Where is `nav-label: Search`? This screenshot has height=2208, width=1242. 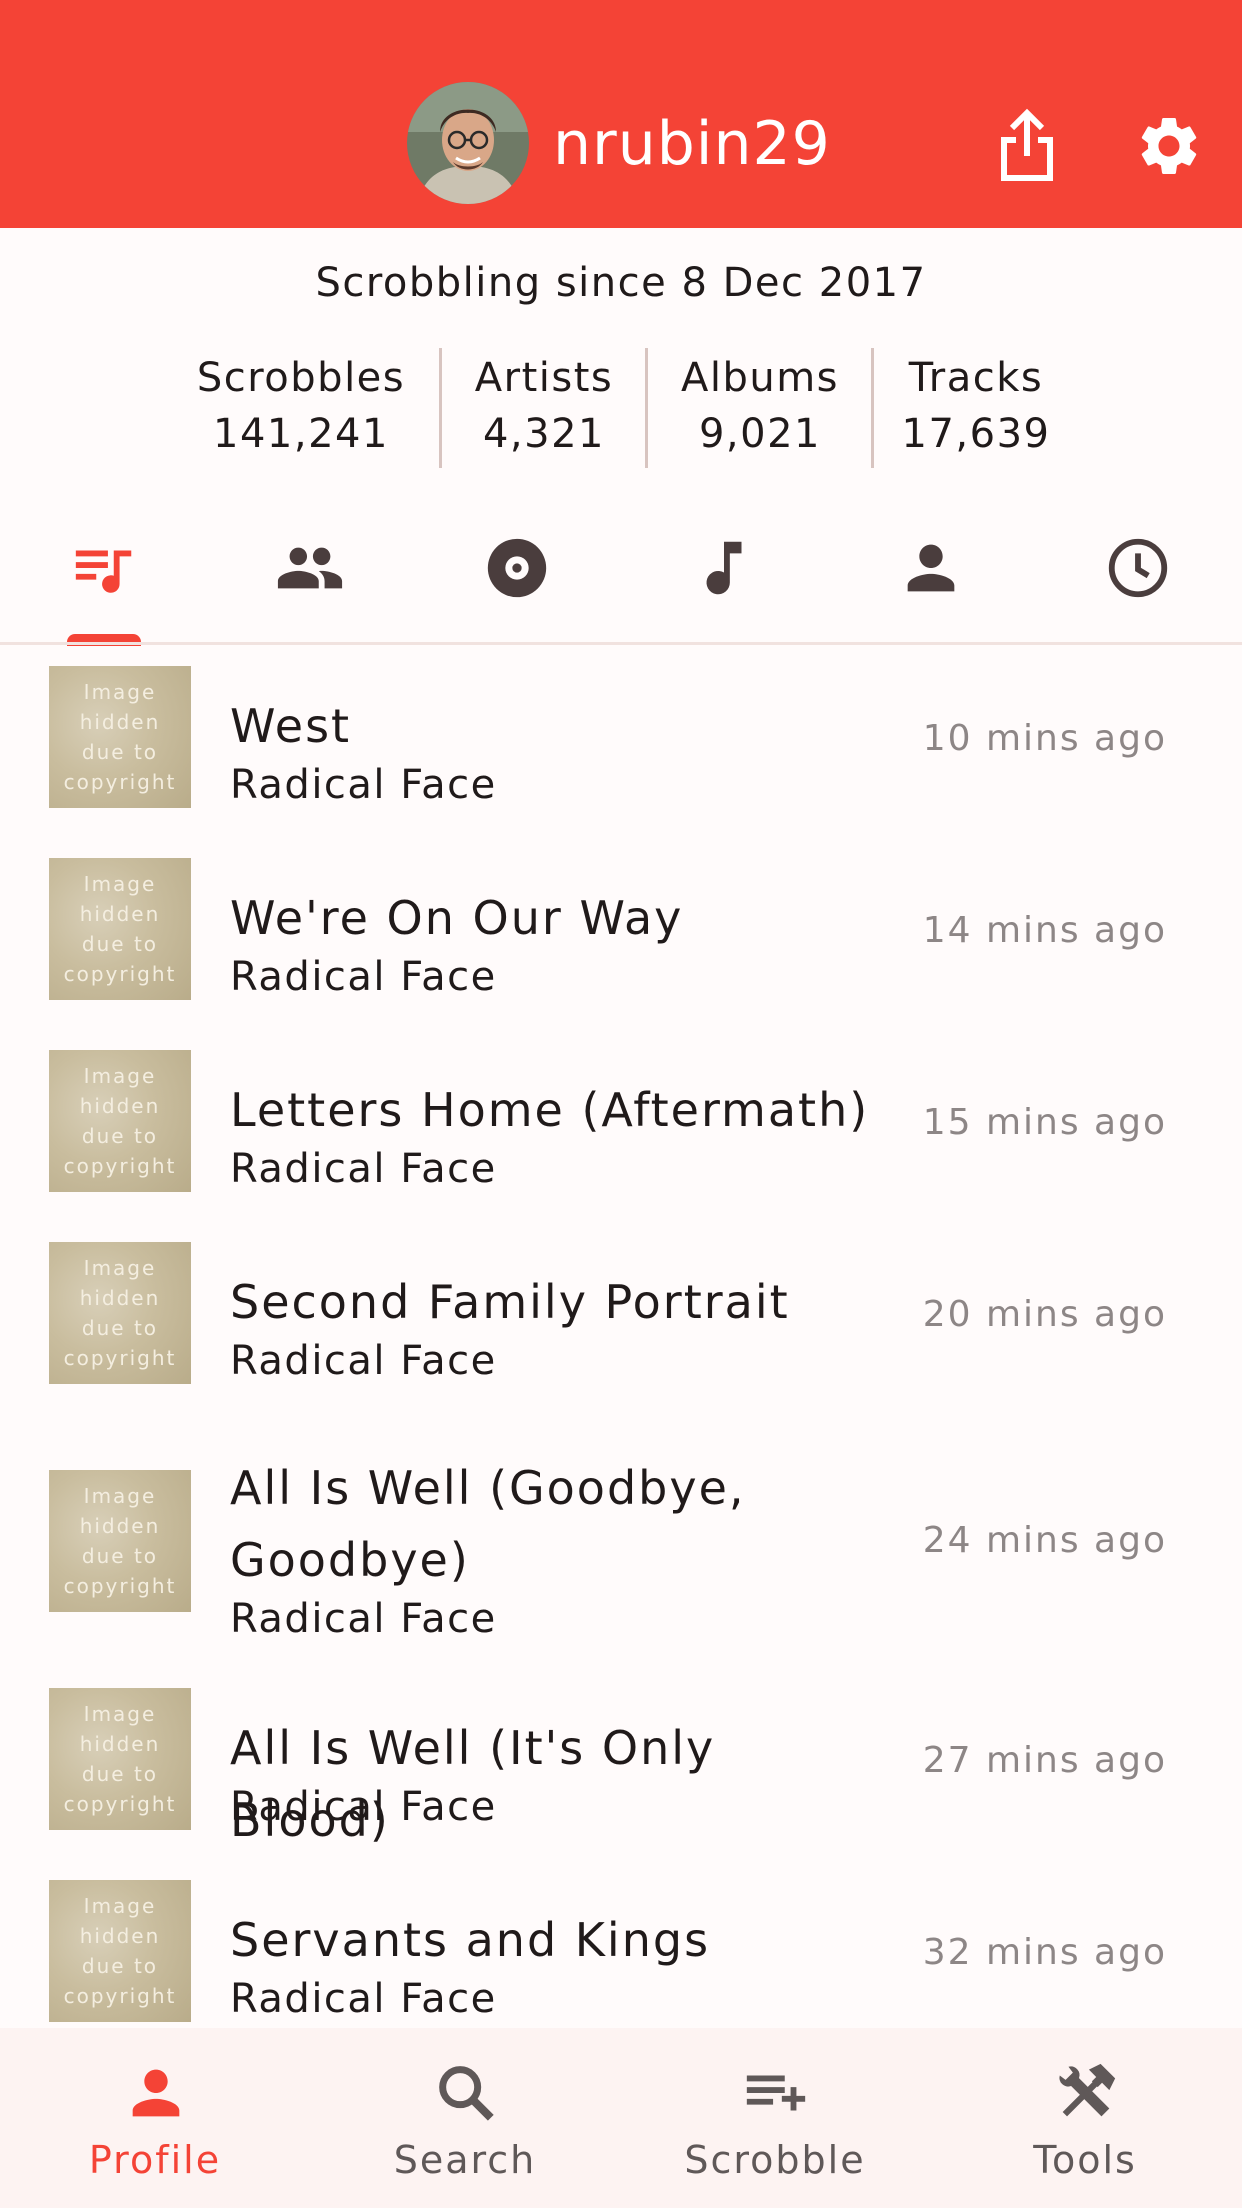
nav-label: Search is located at coordinates (465, 2160).